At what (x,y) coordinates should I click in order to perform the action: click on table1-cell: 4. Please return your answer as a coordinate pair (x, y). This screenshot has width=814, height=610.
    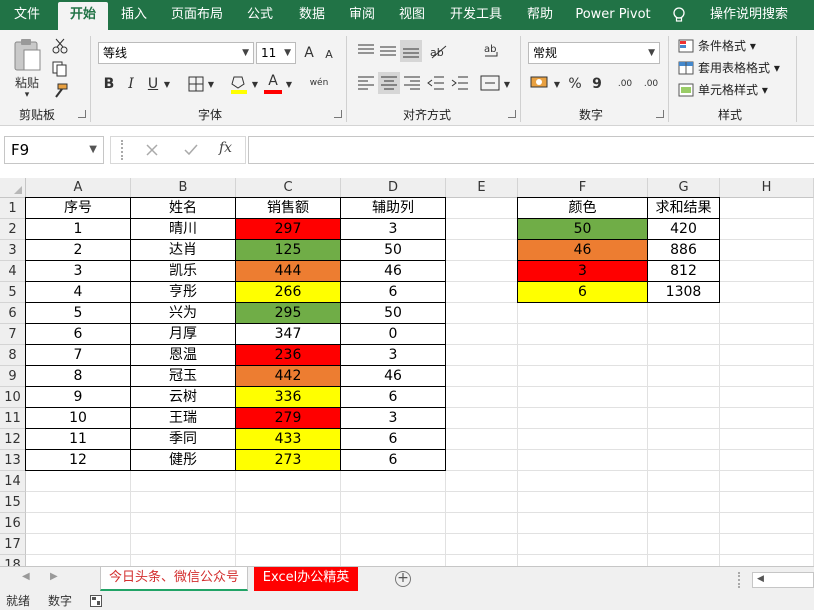
    Looking at the image, I should click on (78, 292).